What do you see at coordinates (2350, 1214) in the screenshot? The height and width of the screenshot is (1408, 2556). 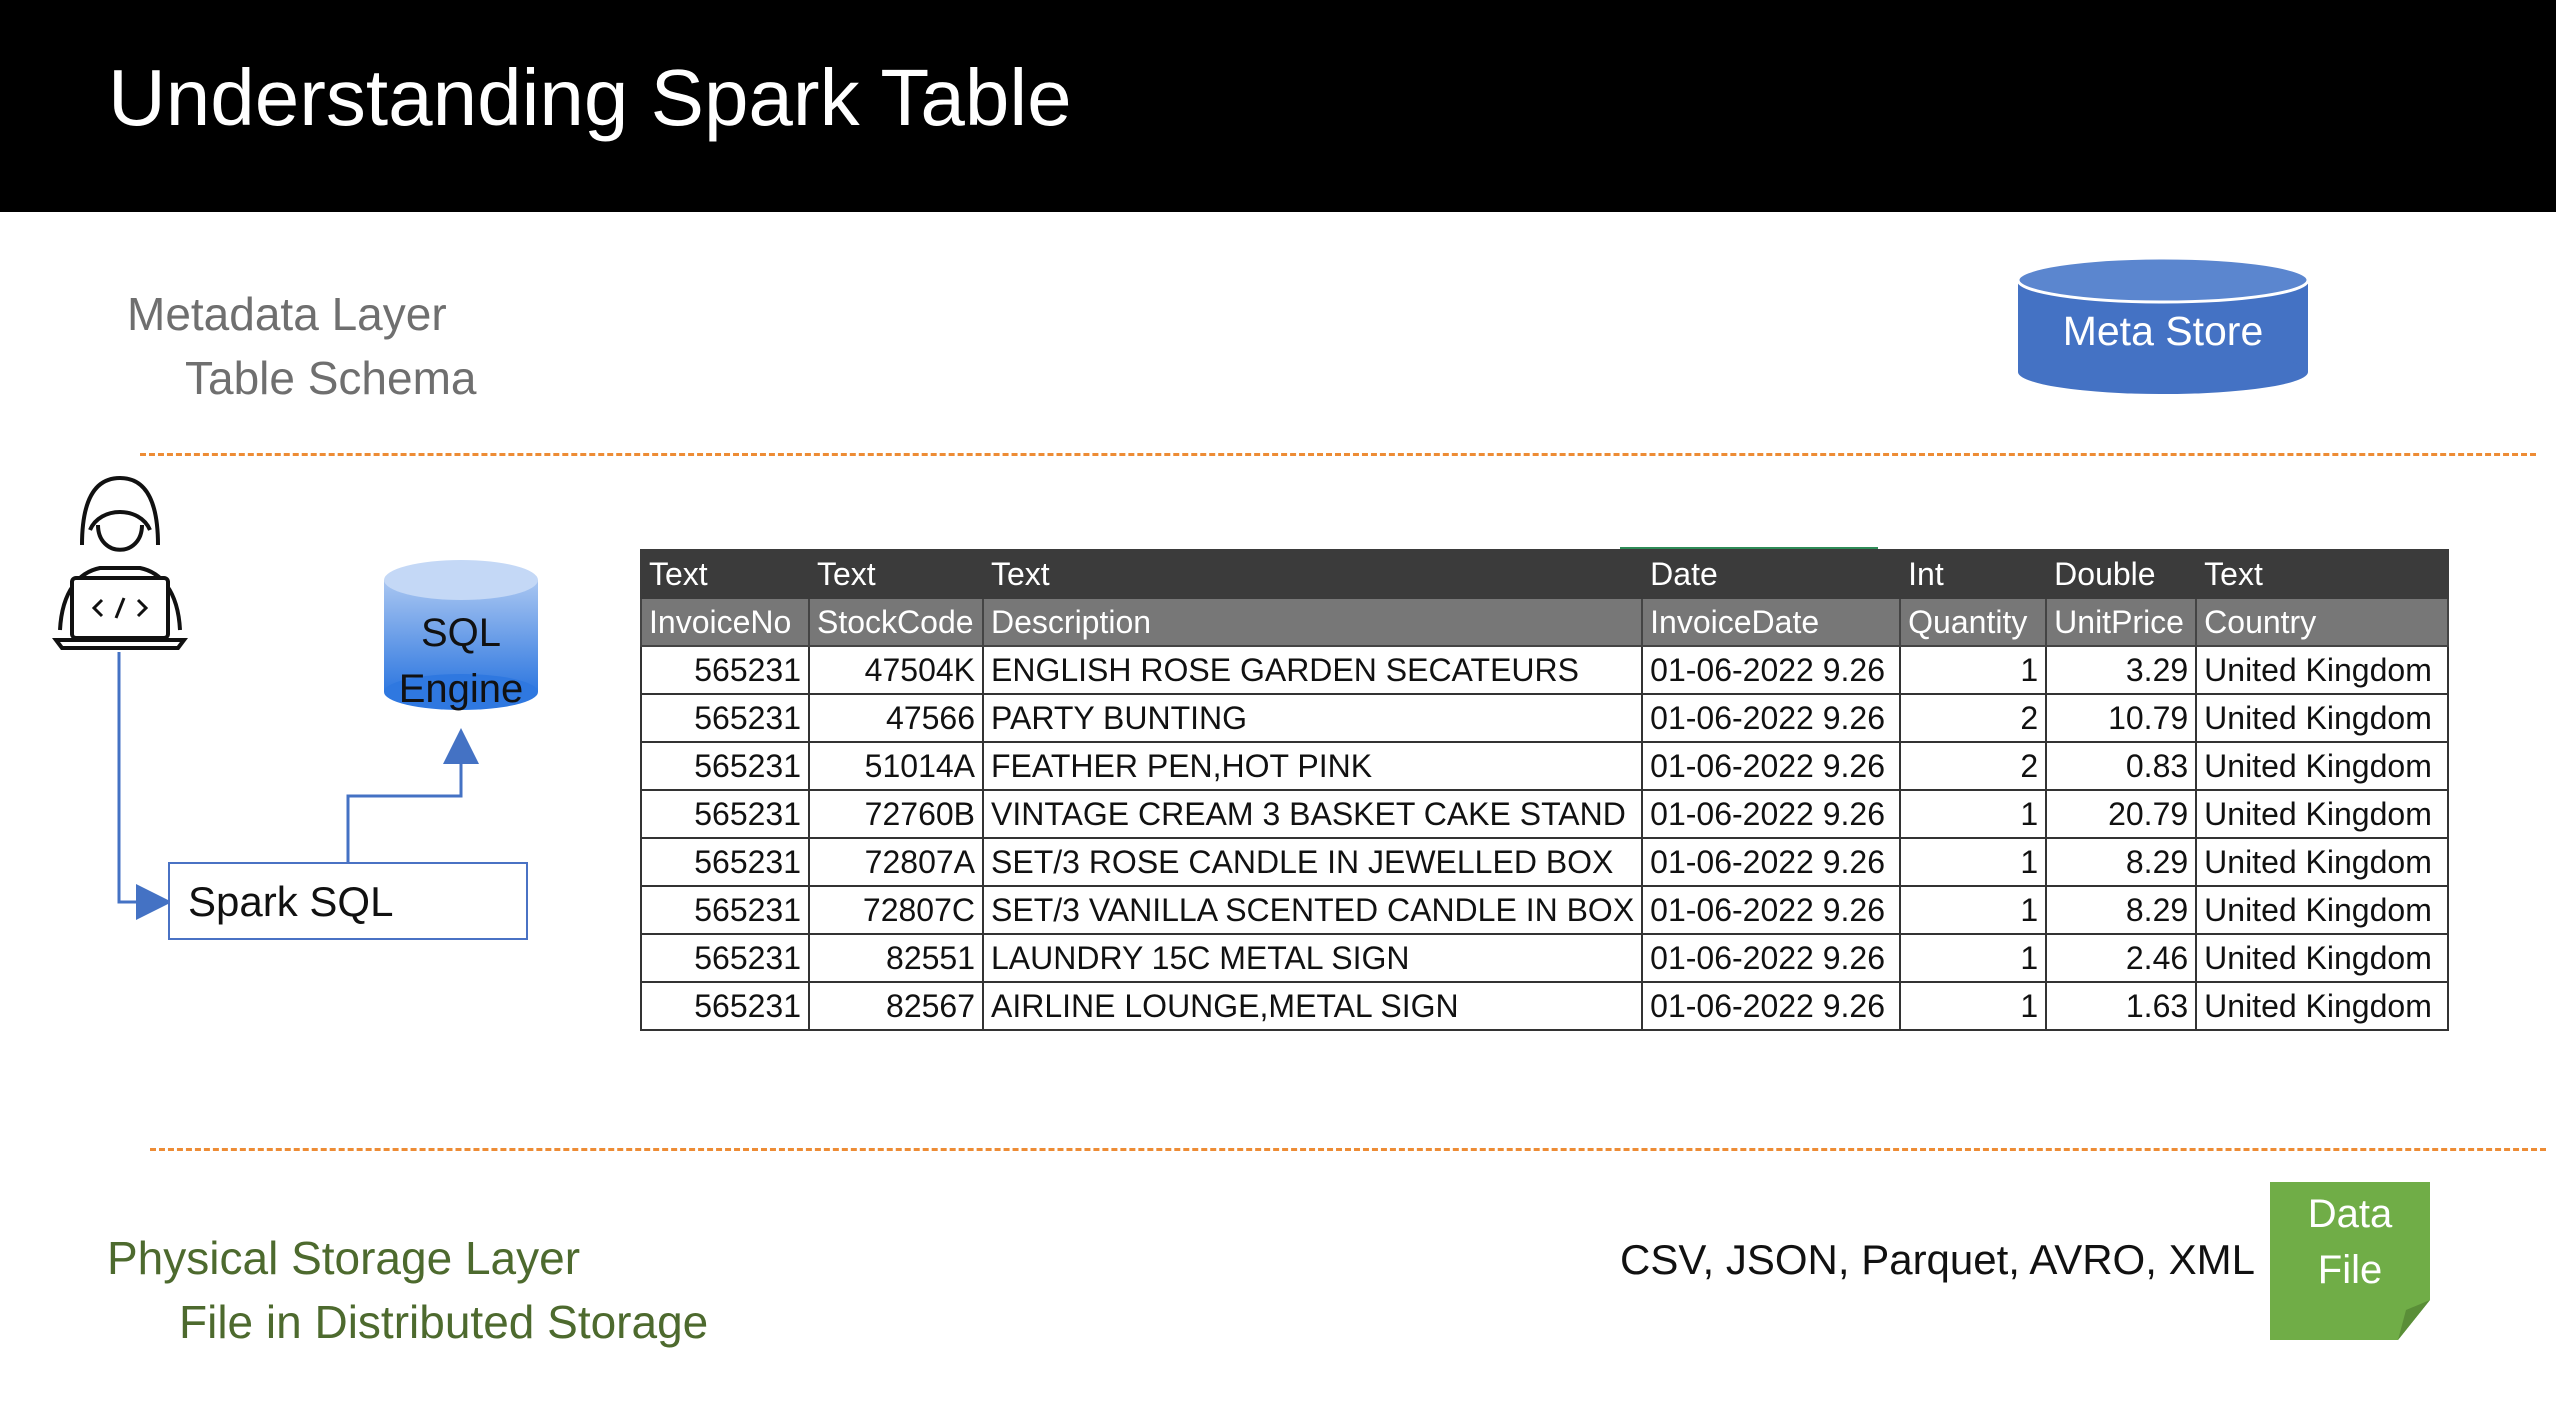 I see `data-file-line1: Data` at bounding box center [2350, 1214].